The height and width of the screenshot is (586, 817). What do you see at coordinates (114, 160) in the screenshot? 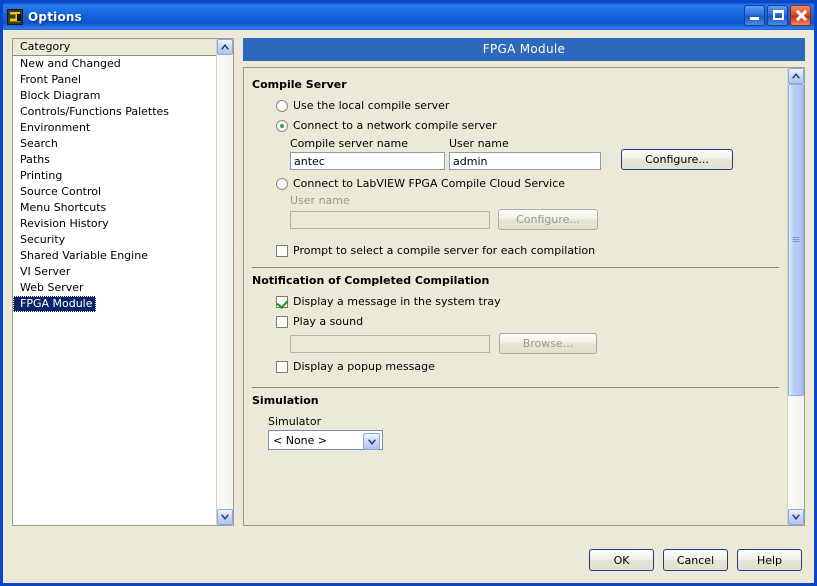
I see `sidebar-item-paths: Paths` at bounding box center [114, 160].